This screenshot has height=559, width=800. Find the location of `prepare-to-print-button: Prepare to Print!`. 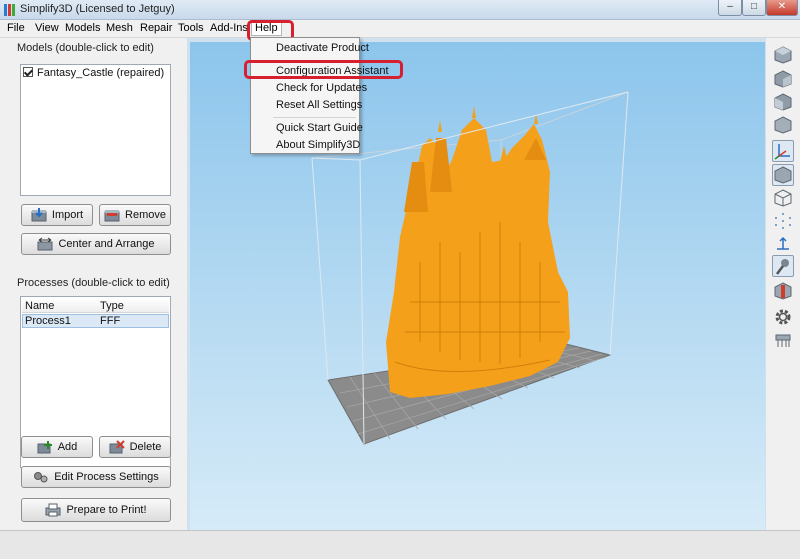

prepare-to-print-button: Prepare to Print! is located at coordinates (96, 510).